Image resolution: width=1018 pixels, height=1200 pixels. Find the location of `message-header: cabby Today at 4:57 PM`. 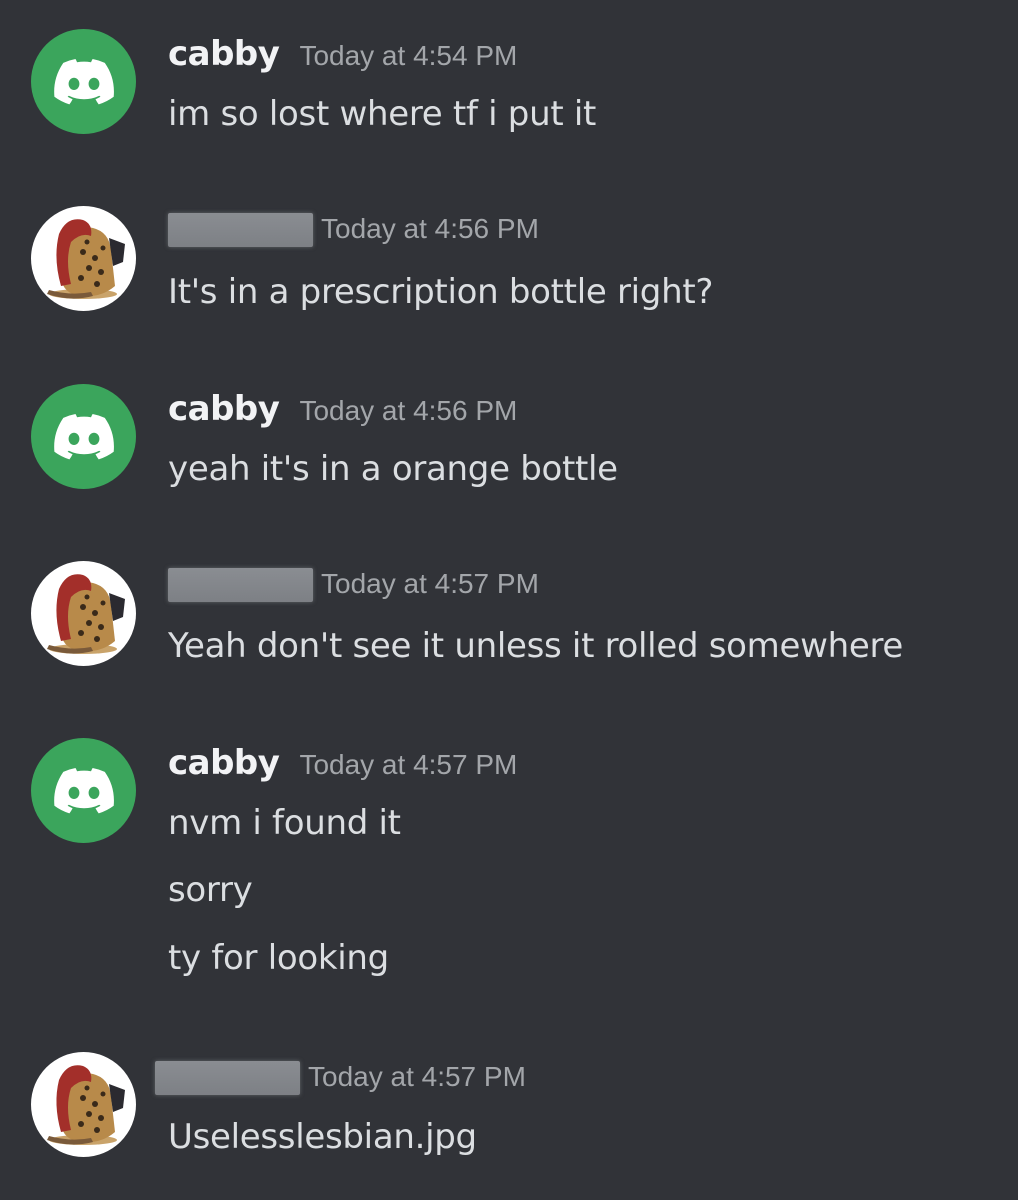

message-header: cabby Today at 4:57 PM is located at coordinates (342, 763).